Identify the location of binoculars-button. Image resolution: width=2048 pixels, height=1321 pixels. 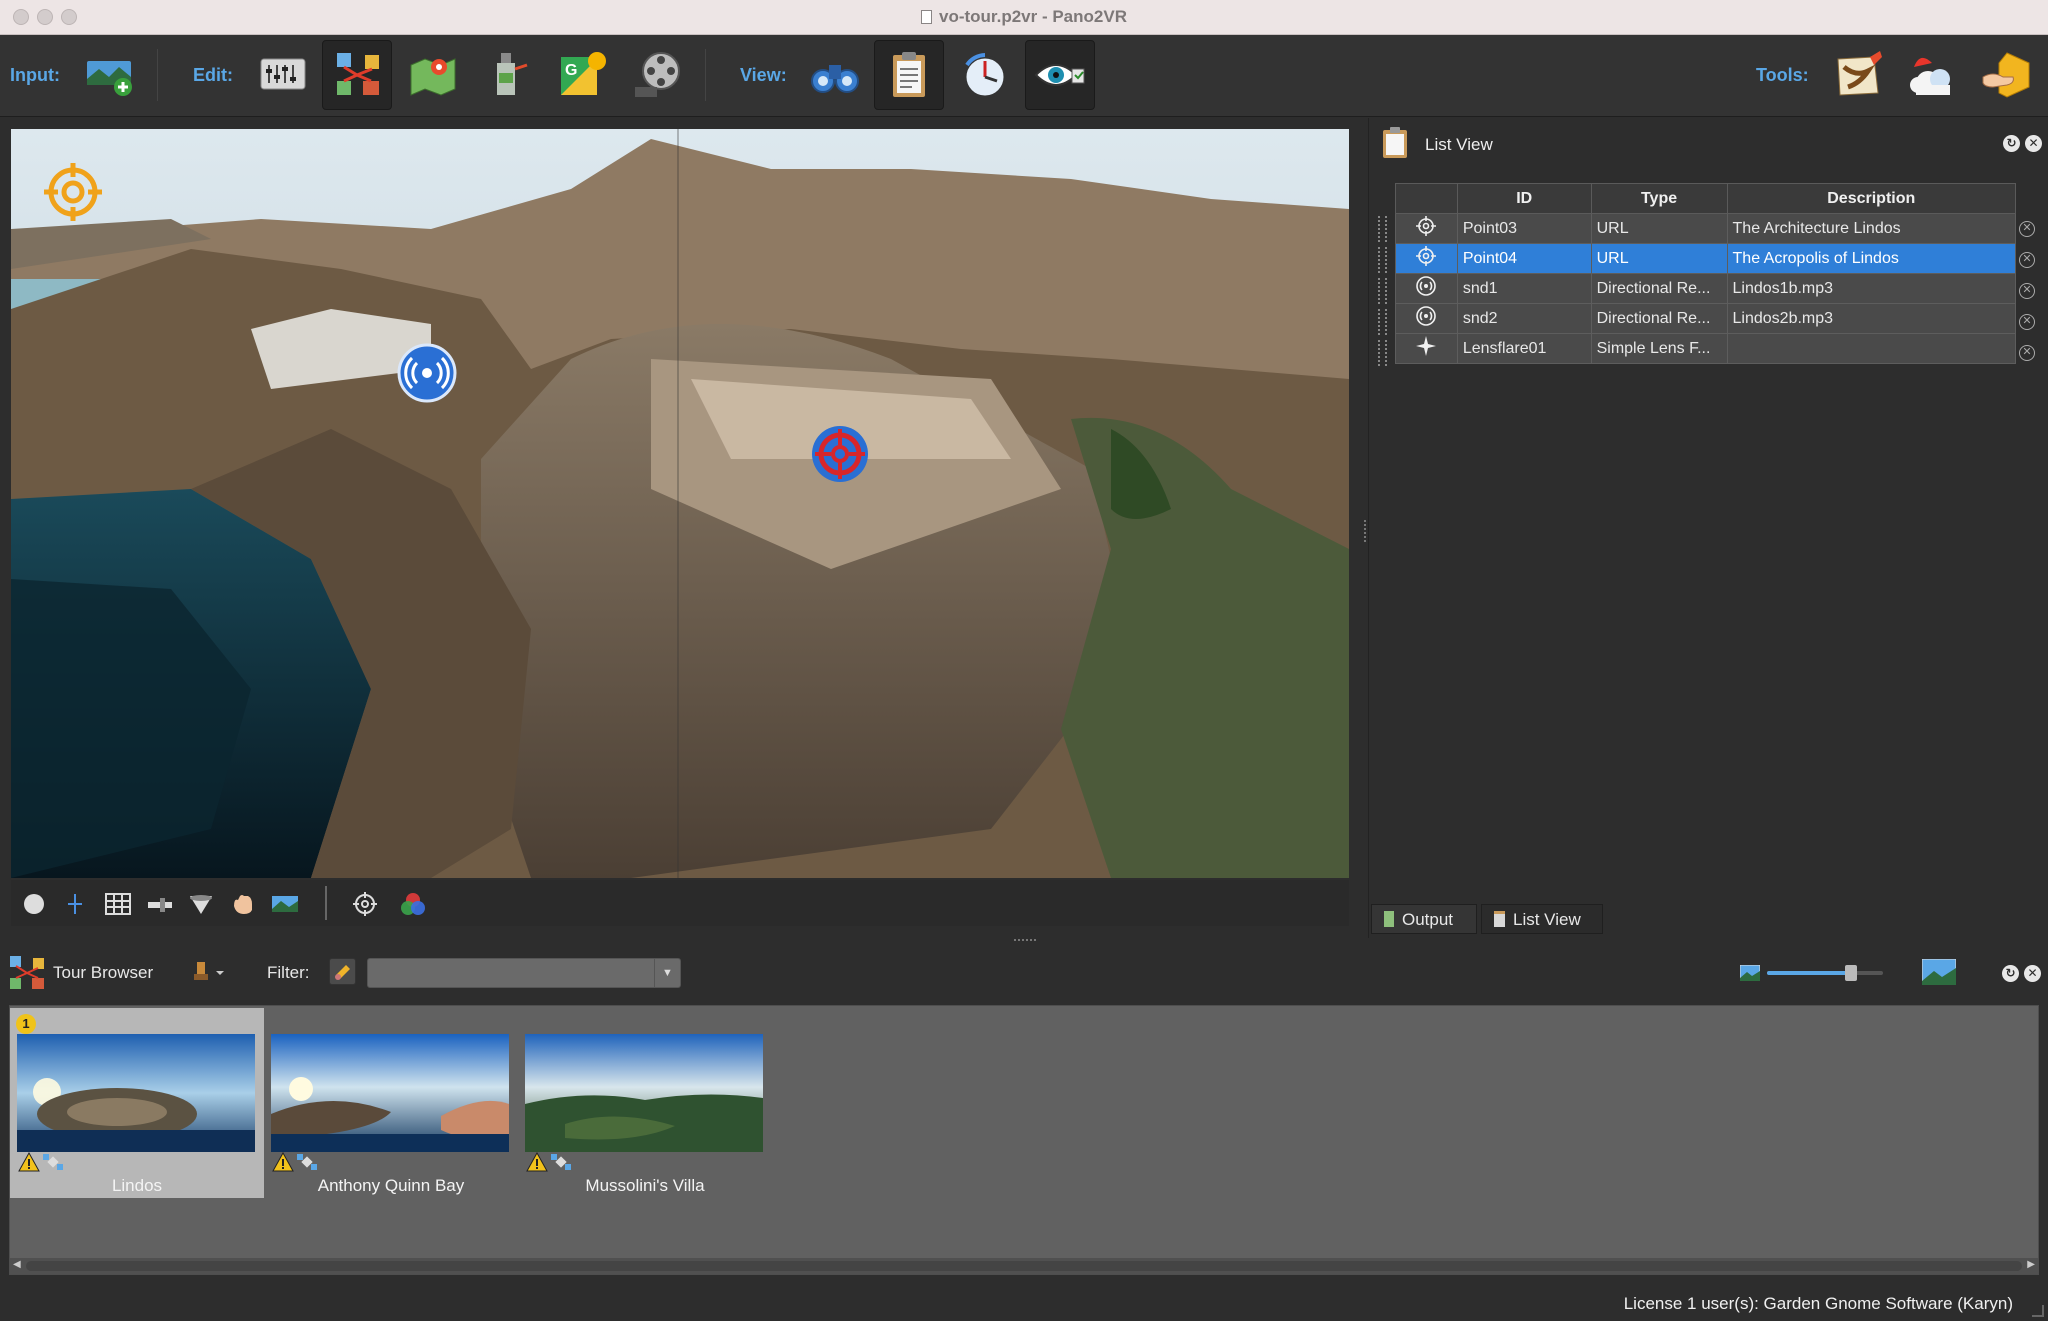
(835, 75).